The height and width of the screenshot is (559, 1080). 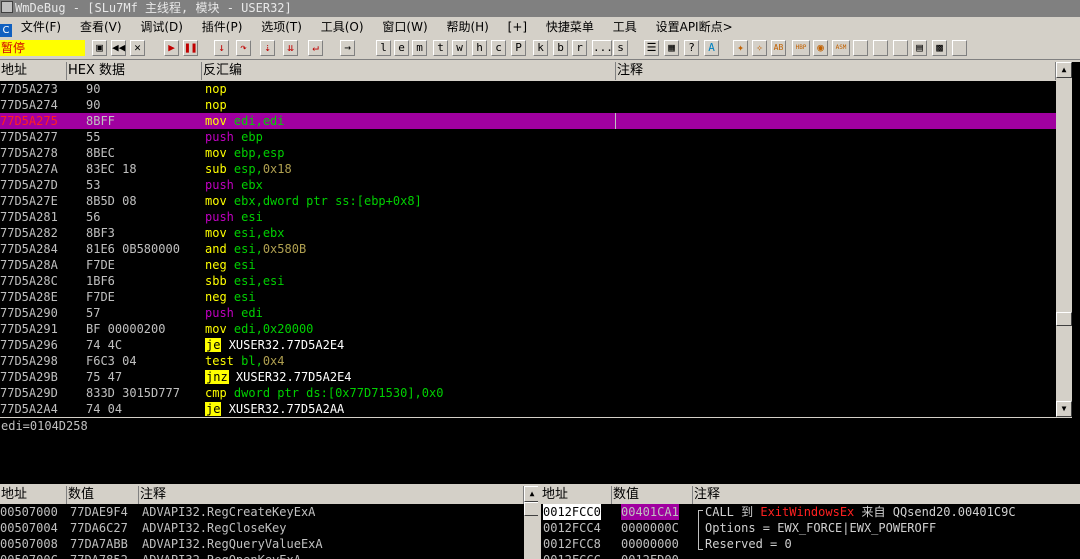 What do you see at coordinates (759, 48) in the screenshot?
I see `plugin-tool-2-icon: ✧` at bounding box center [759, 48].